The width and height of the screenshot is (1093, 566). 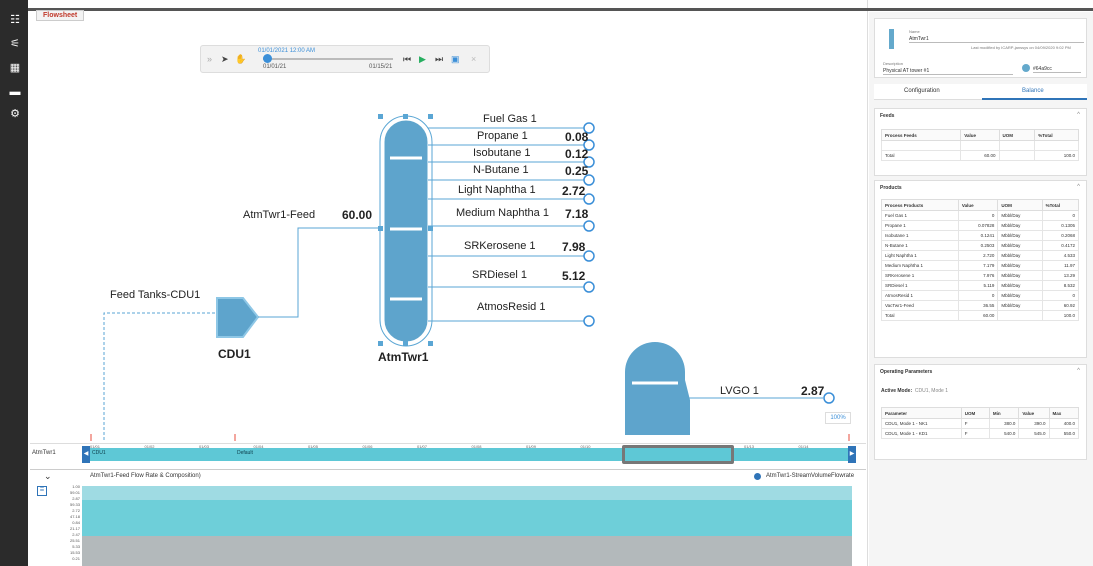 I want to click on collapse-chevron-icon: ⌄, so click(x=48, y=476).